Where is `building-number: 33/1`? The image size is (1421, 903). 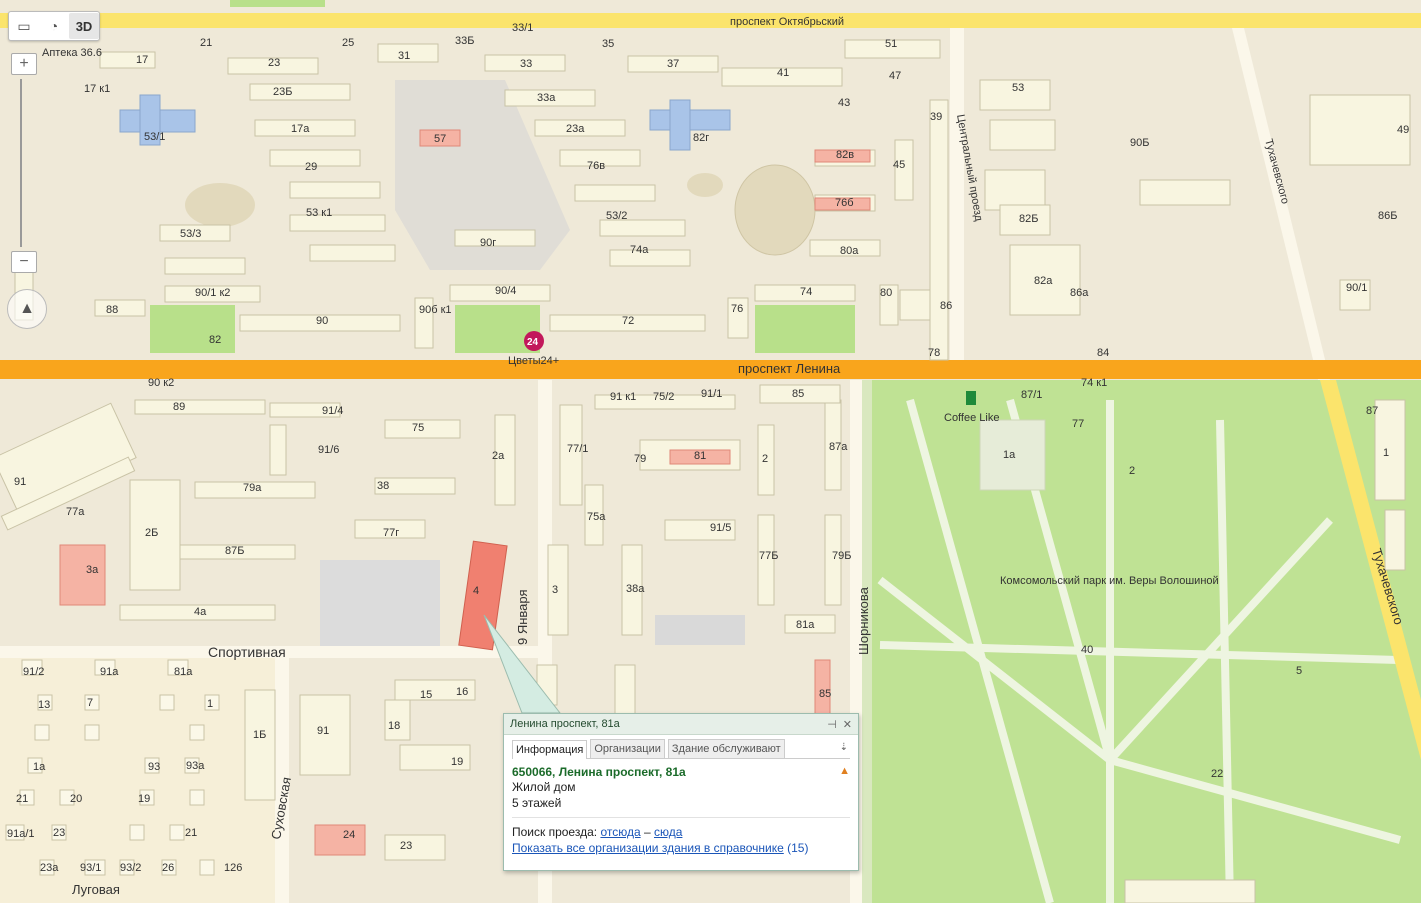 building-number: 33/1 is located at coordinates (522, 28).